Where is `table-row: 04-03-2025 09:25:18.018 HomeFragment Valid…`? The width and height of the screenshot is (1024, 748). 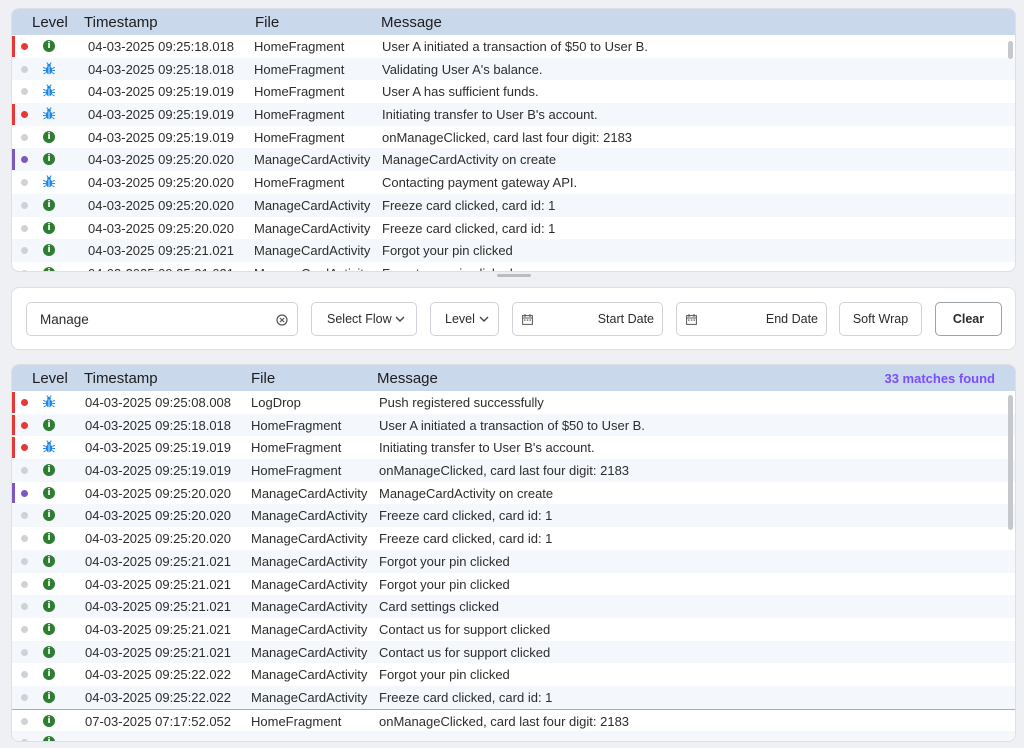 table-row: 04-03-2025 09:25:18.018 HomeFragment Valid… is located at coordinates (513, 69).